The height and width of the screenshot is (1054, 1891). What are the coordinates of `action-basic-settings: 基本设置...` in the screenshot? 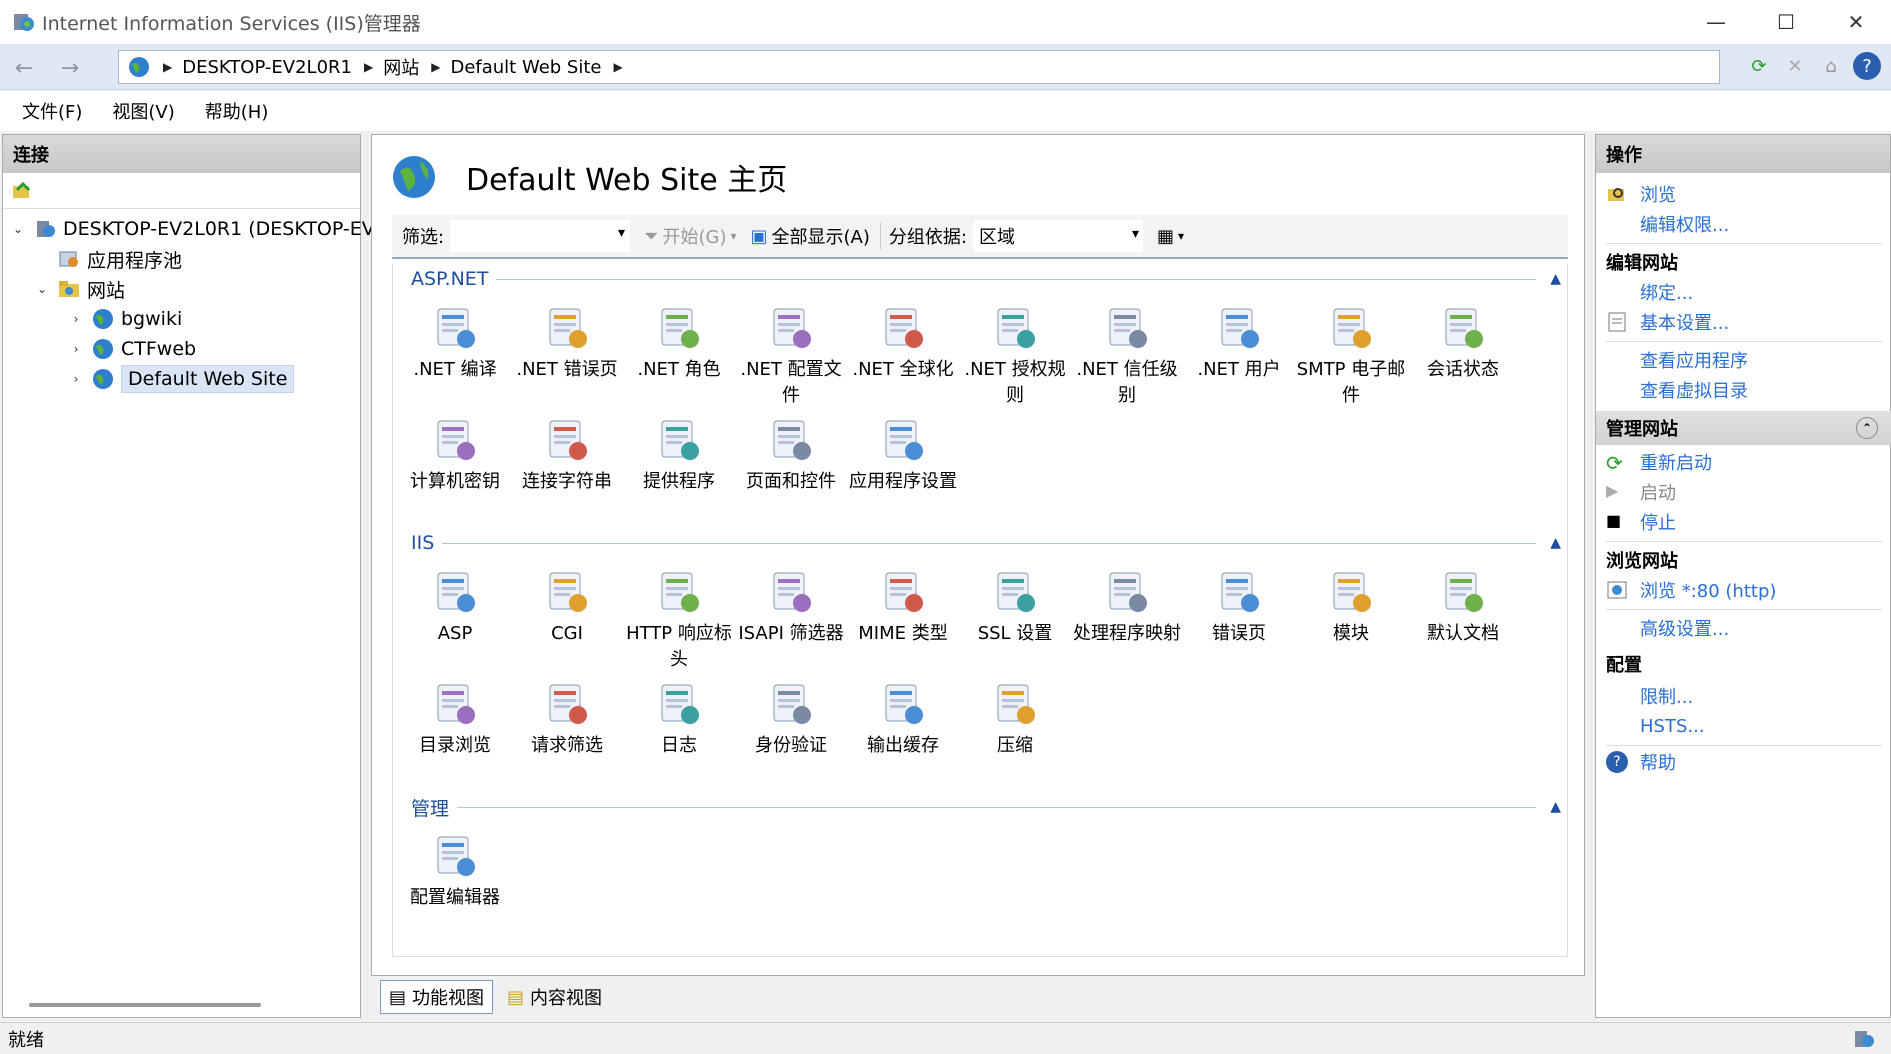 It's located at (1684, 322).